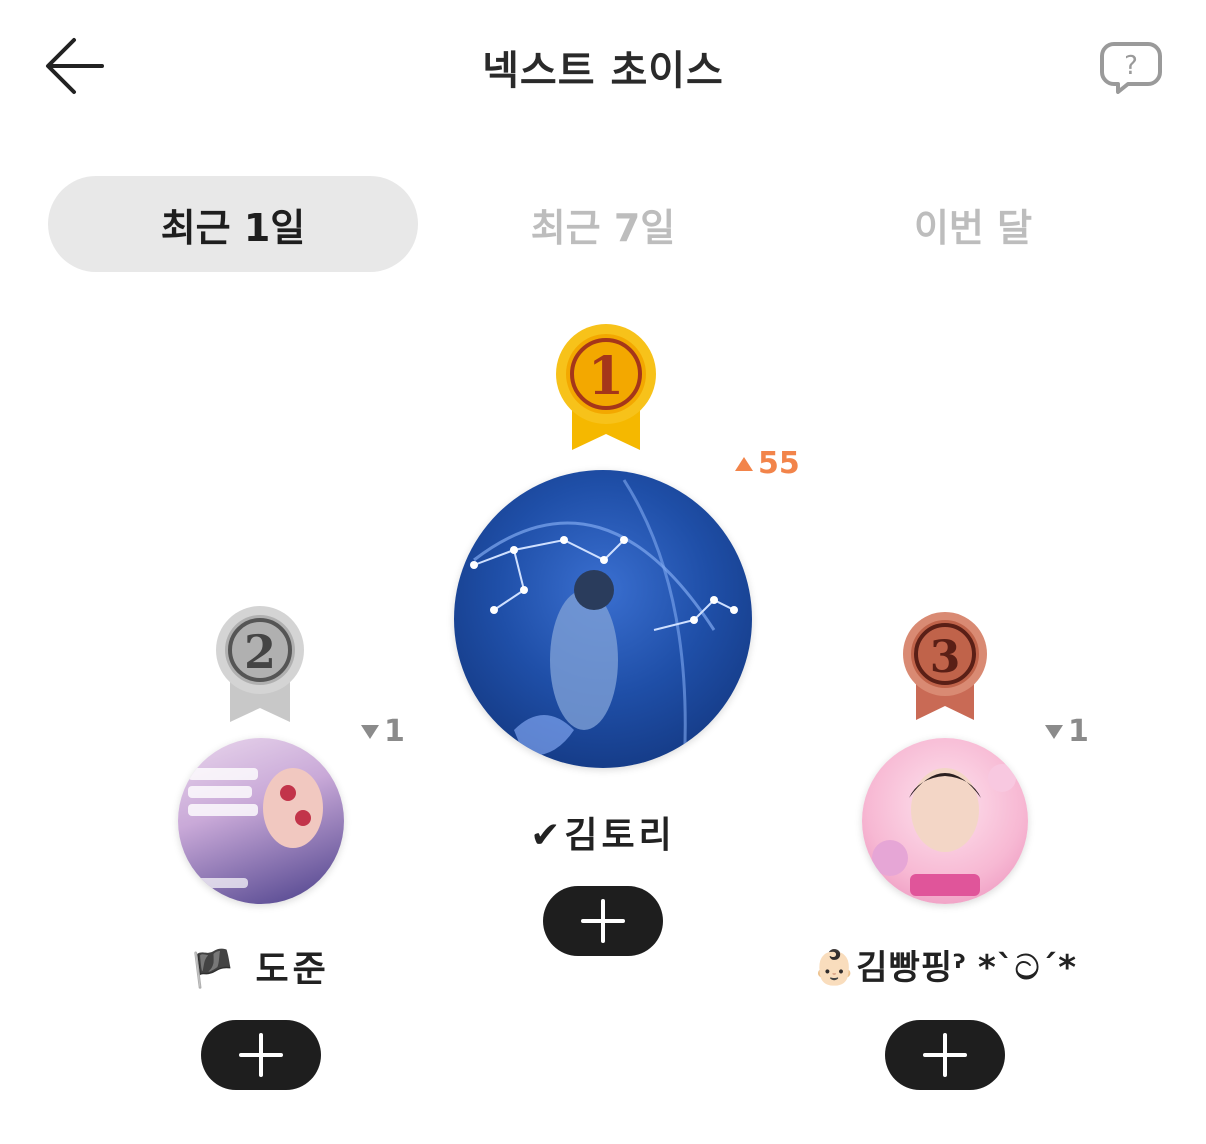 Image resolution: width=1206 pixels, height=1144 pixels. I want to click on svg-text: 1, so click(606, 376).